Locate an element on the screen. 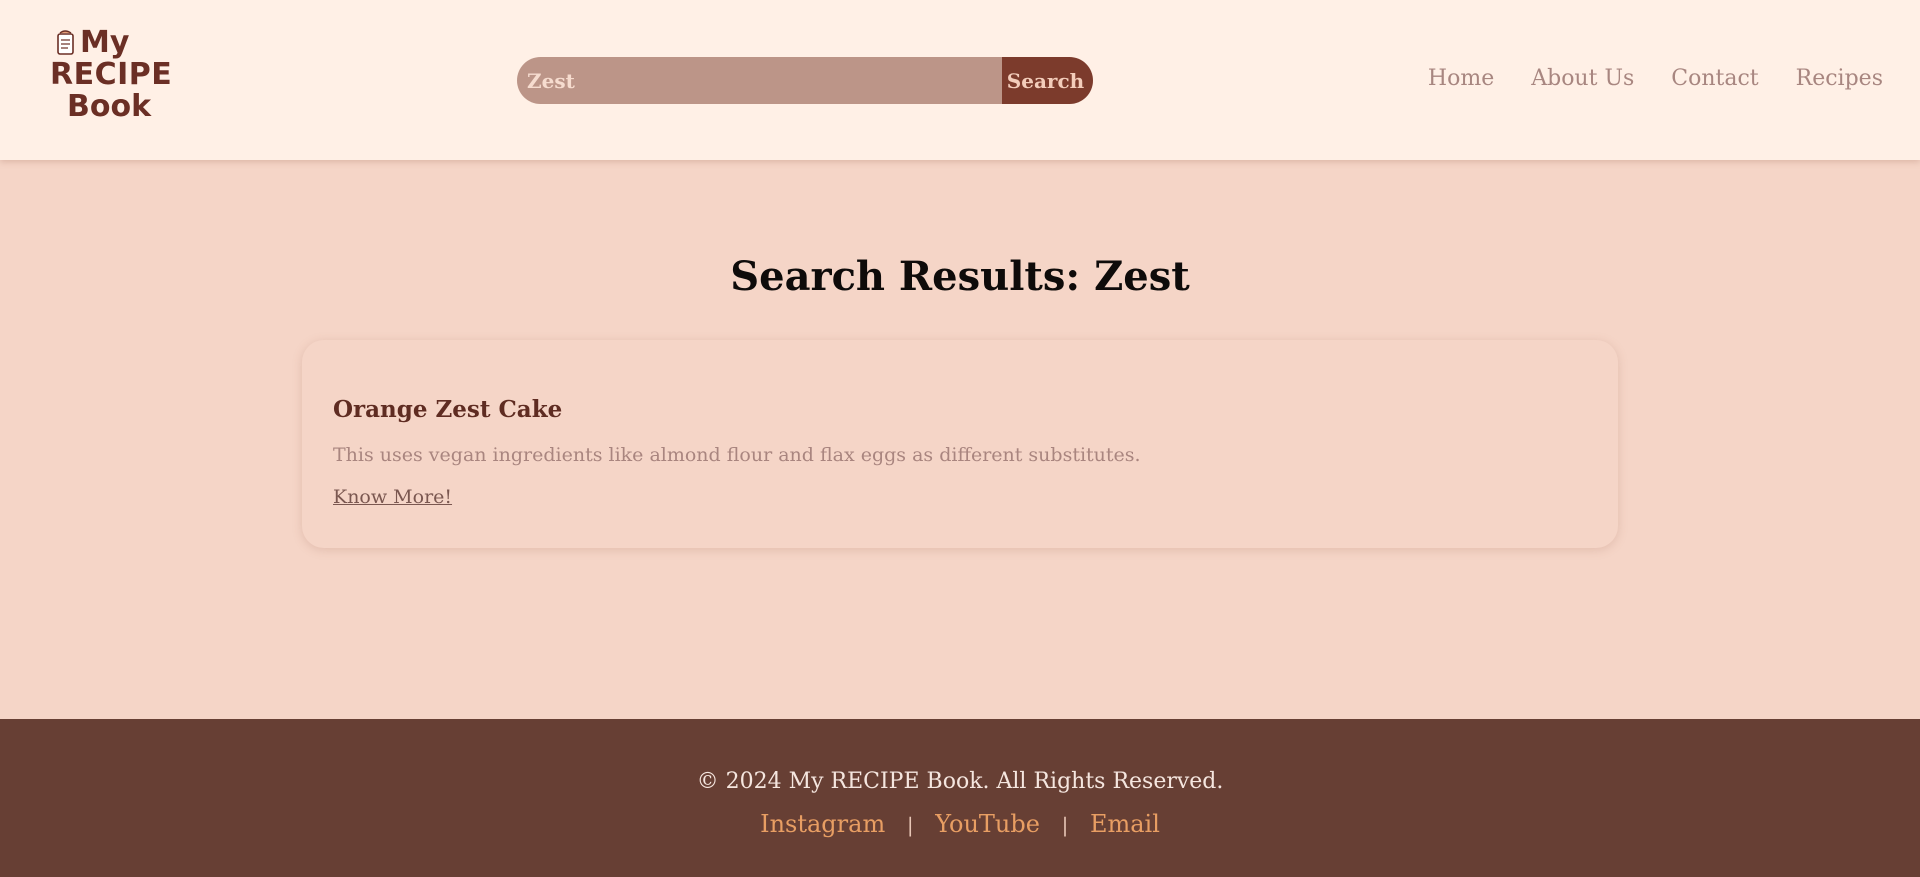 The height and width of the screenshot is (877, 1920). nav-link-contact: Contact is located at coordinates (1714, 79).